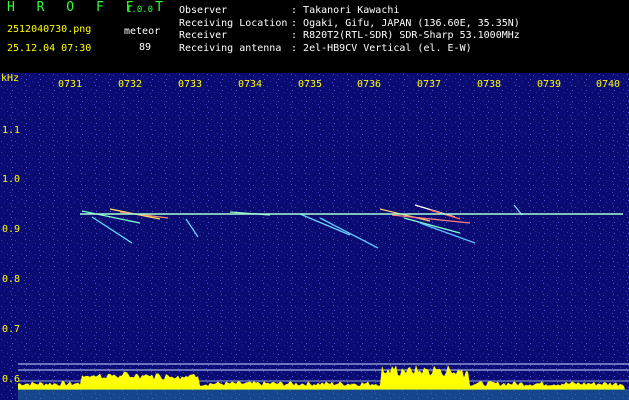  I want to click on date-time: 25.12.04 07:30, so click(49, 48).